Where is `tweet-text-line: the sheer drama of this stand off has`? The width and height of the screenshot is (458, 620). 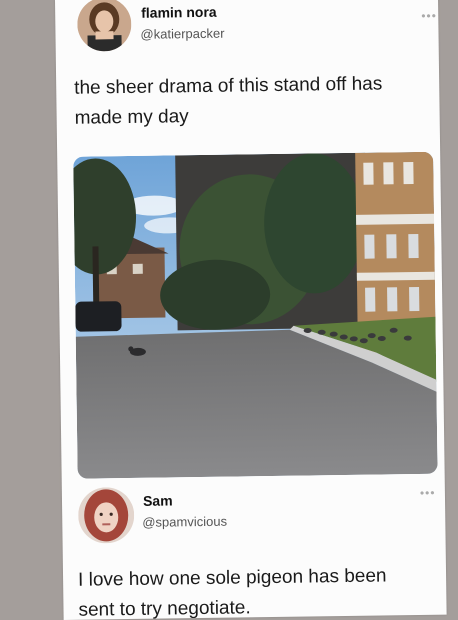
tweet-text-line: the sheer drama of this stand off has is located at coordinates (228, 86).